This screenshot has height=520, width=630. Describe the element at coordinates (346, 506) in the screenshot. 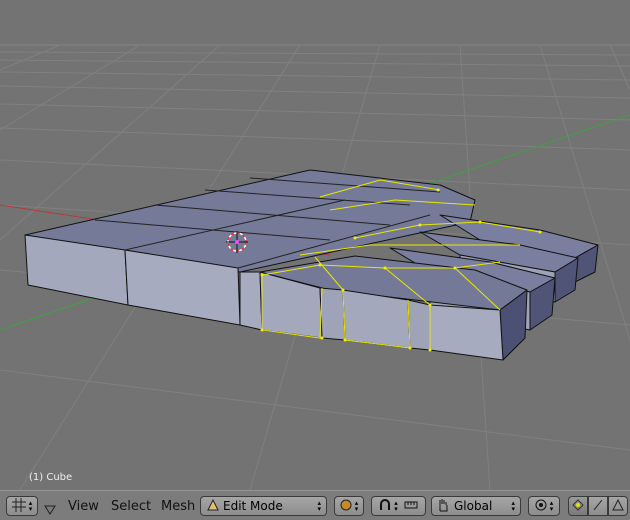

I see `shading-sphere-icon` at that location.